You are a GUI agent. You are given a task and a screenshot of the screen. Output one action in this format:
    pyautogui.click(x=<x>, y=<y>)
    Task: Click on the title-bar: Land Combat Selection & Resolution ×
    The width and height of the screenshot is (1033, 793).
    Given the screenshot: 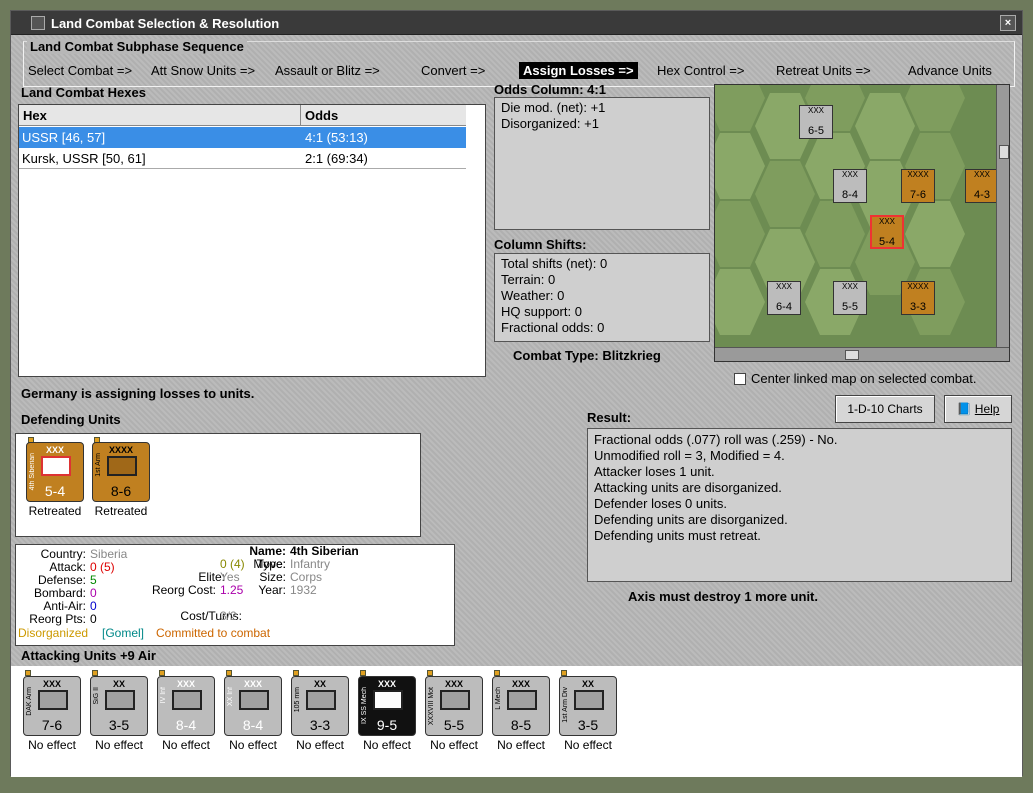 What is the action you would take?
    pyautogui.click(x=516, y=23)
    